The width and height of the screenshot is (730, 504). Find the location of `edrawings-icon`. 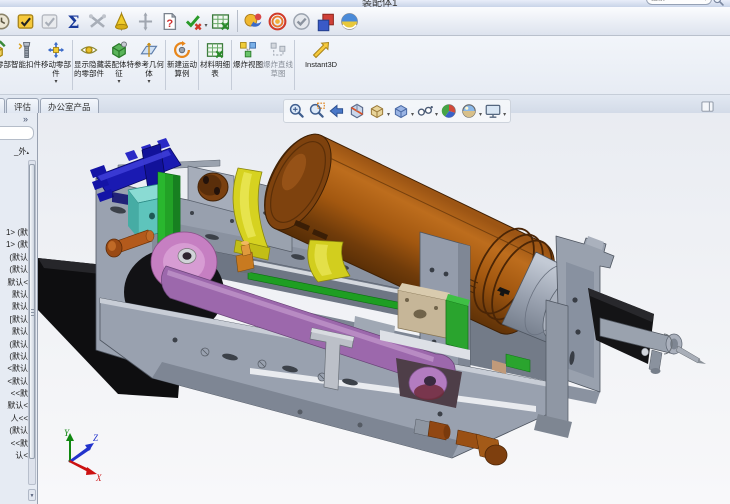

edrawings-icon is located at coordinates (349, 21).